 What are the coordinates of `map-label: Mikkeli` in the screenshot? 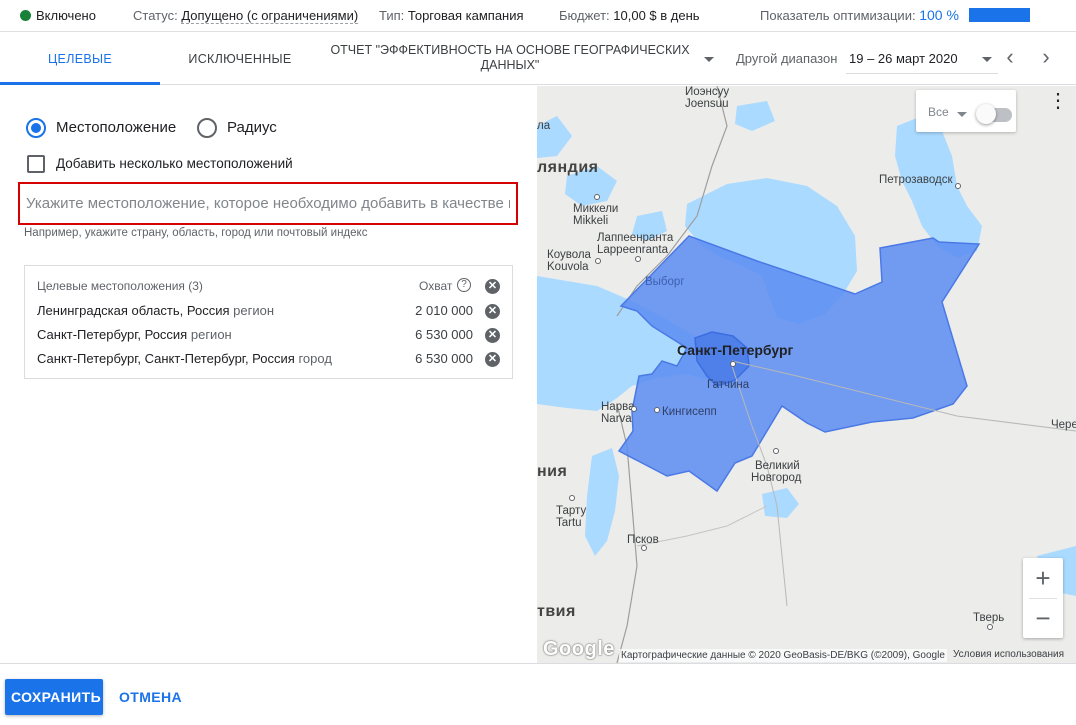 It's located at (591, 221).